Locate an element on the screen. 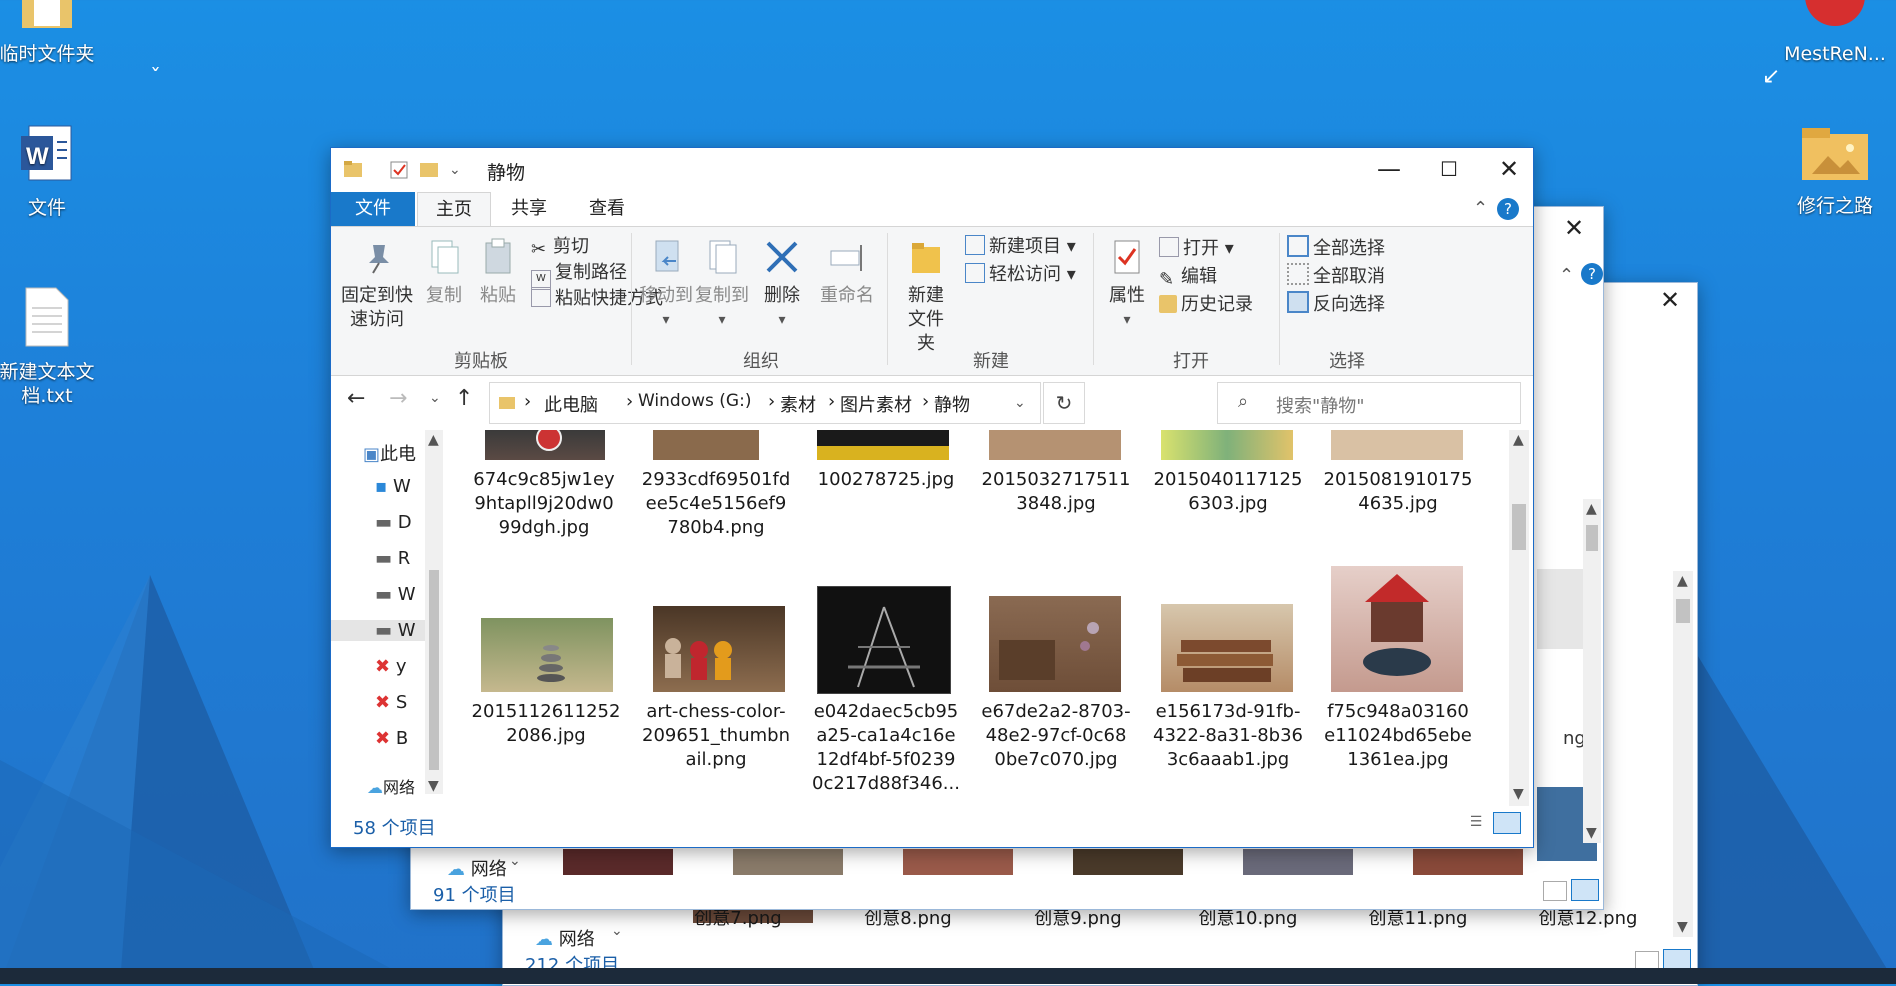  tab-share: 共享 is located at coordinates (529, 209).